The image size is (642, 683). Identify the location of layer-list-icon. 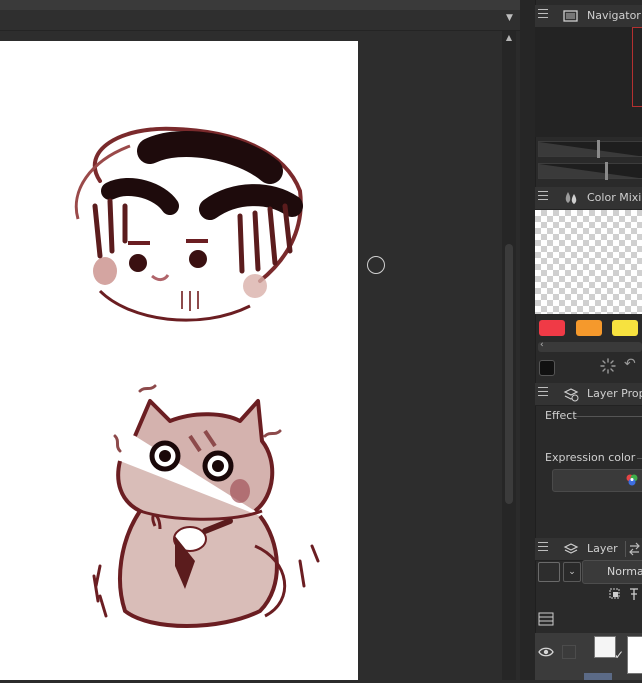
(546, 619).